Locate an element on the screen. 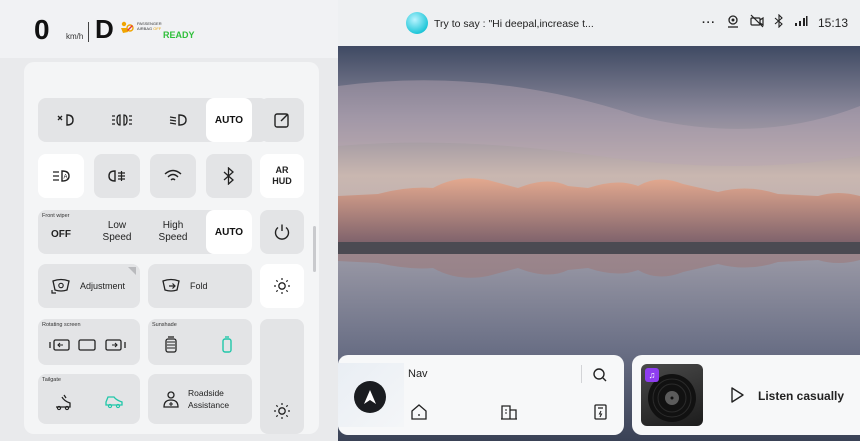  status-divider is located at coordinates (88, 32).